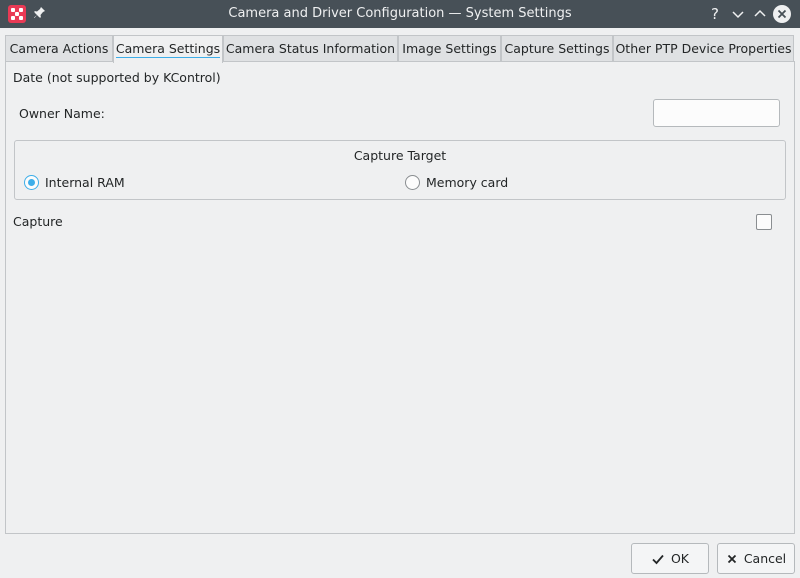  I want to click on cancel-icon, so click(731, 558).